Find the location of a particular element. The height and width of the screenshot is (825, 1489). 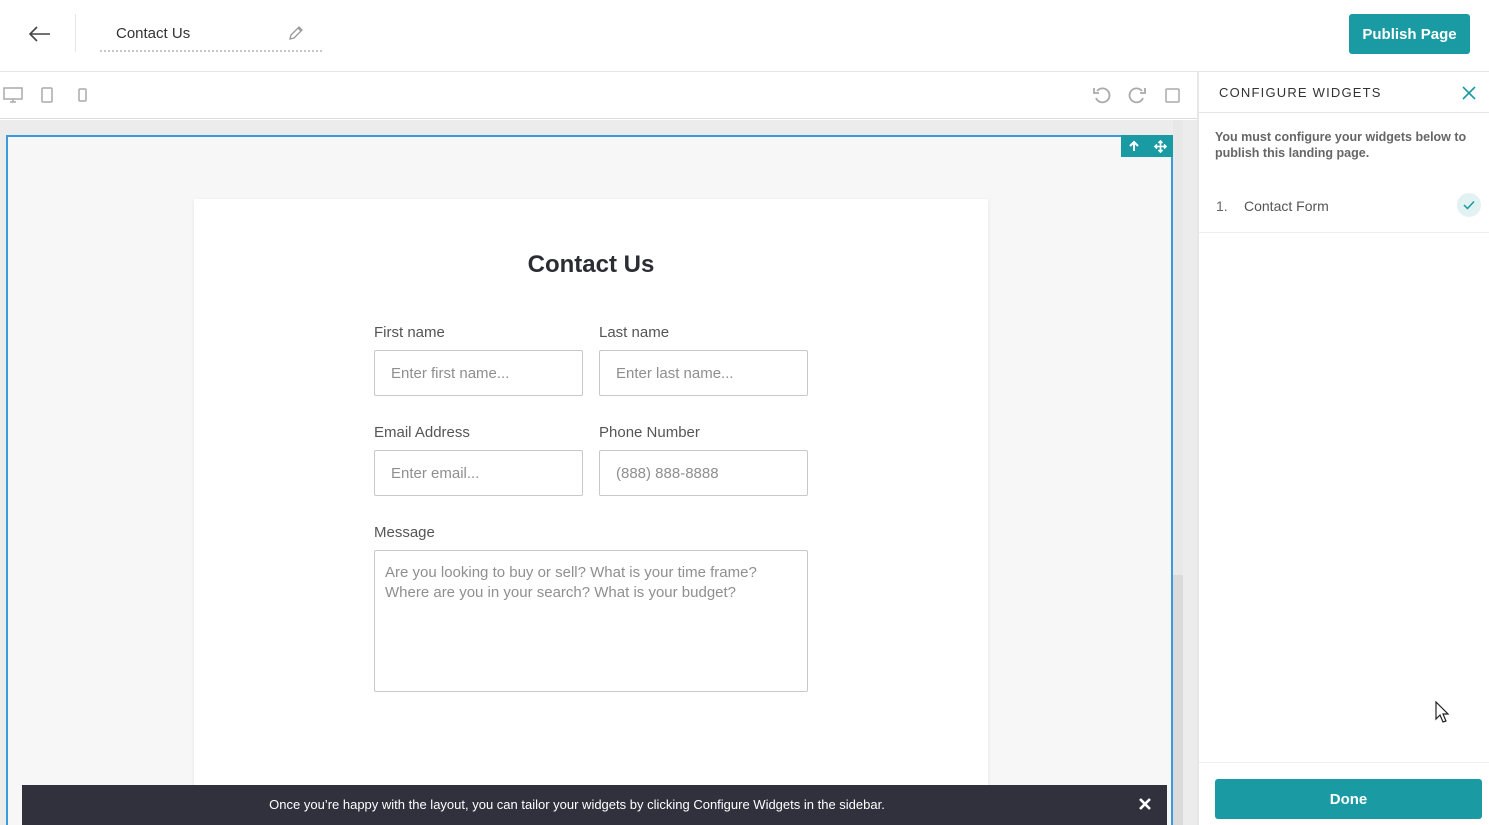

sidebar-header: CONFIGURE WIDGETS is located at coordinates (1344, 92).